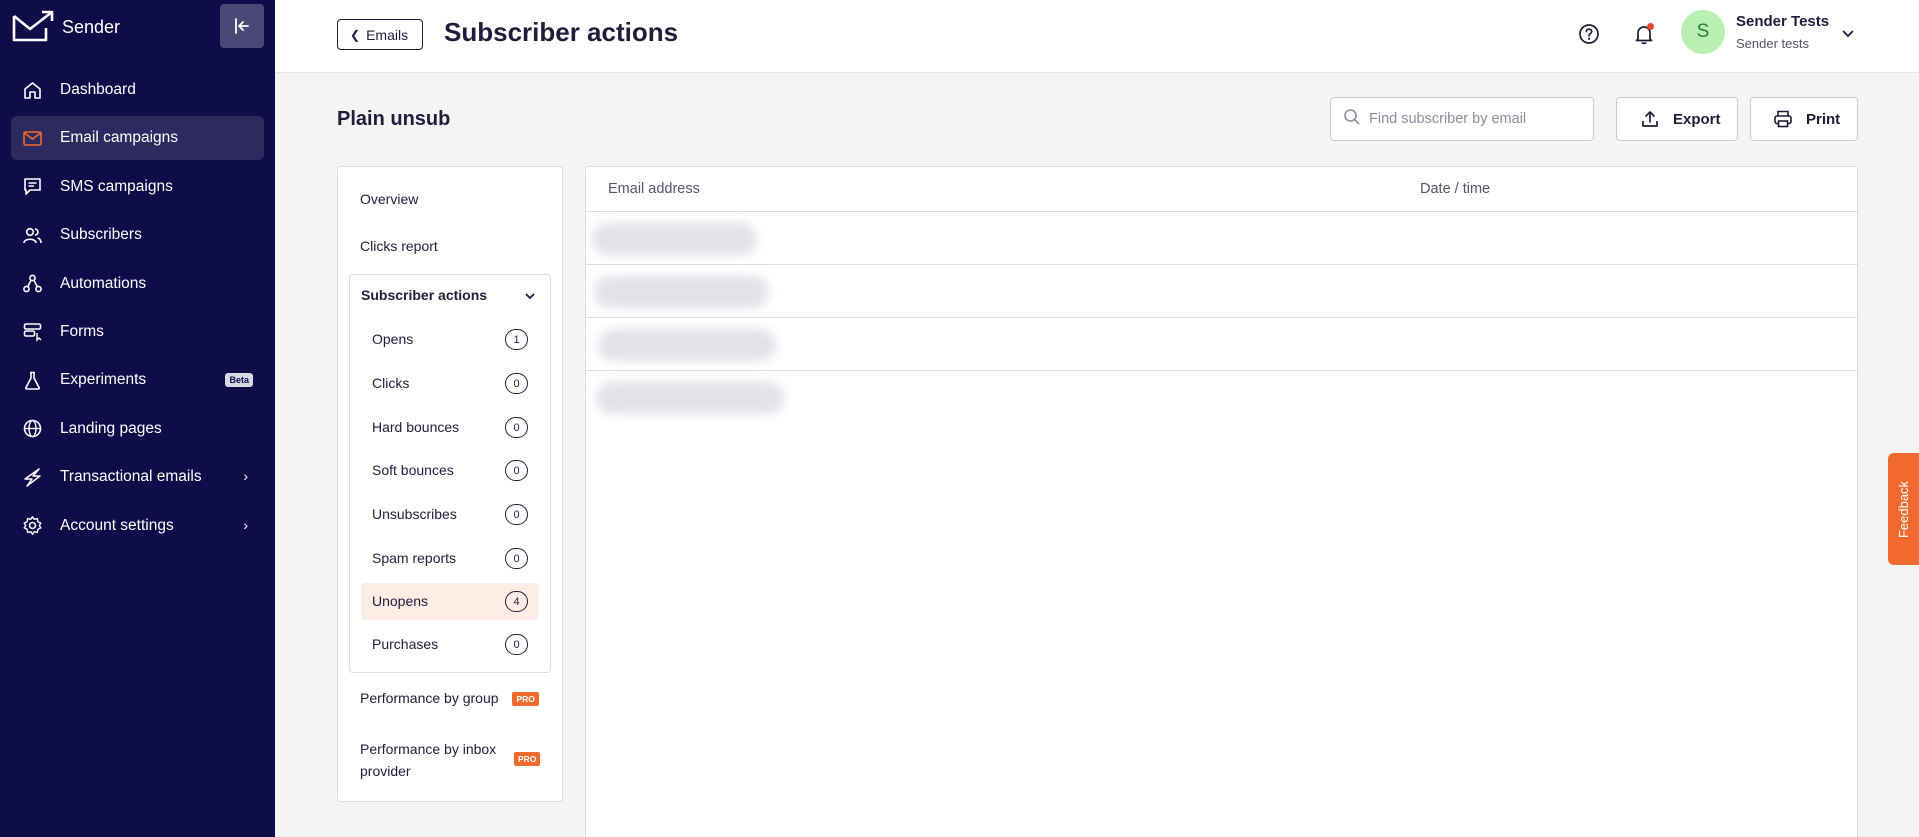 Image resolution: width=1919 pixels, height=837 pixels. Describe the element at coordinates (137, 332) in the screenshot. I see `sidebar-item-forms: Forms` at that location.